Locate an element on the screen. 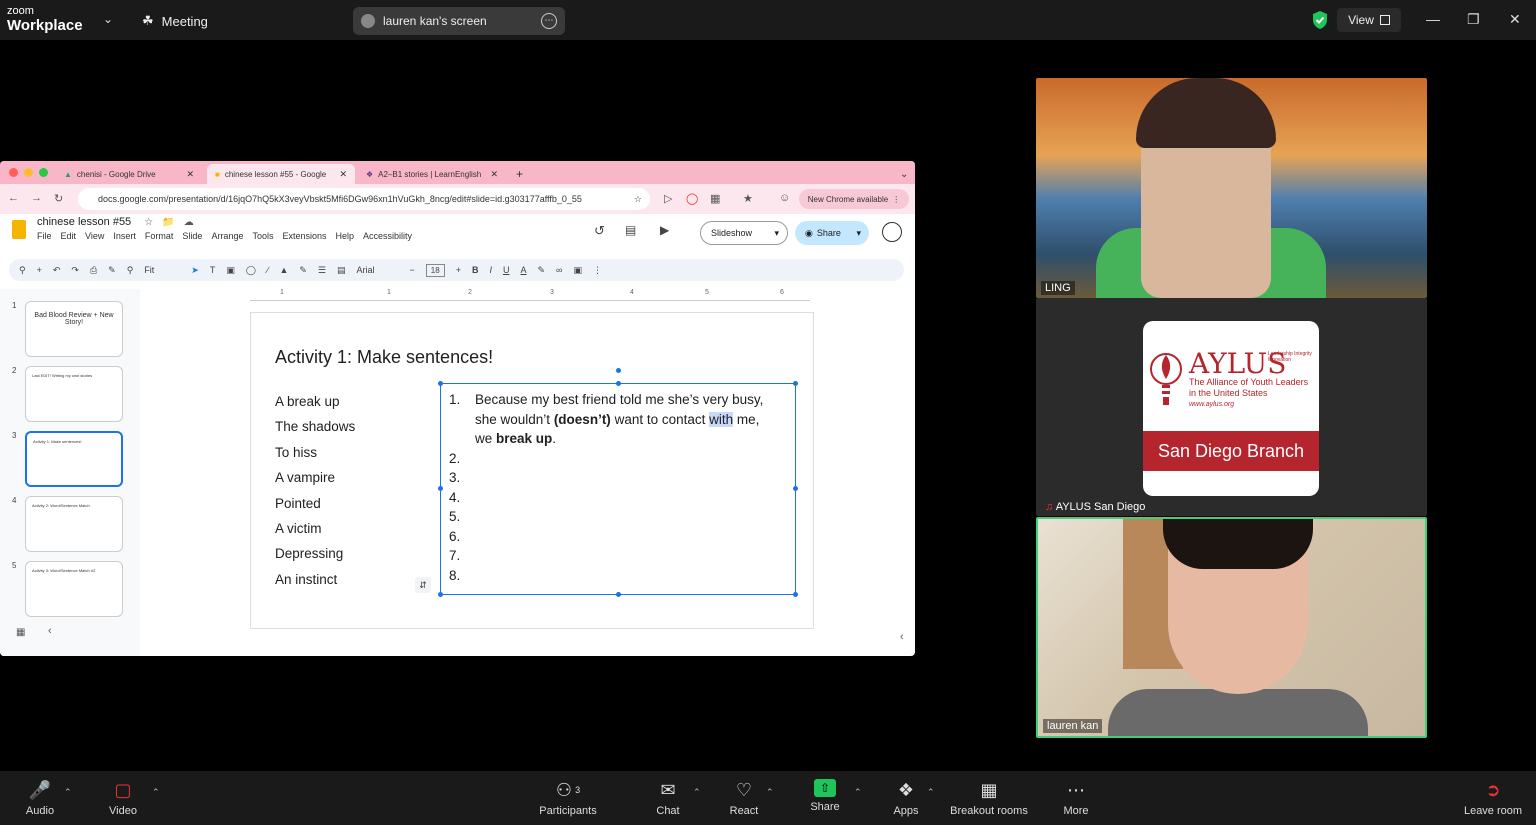 The image size is (1536, 825). menu-accessibility: Accessibility is located at coordinates (387, 236).